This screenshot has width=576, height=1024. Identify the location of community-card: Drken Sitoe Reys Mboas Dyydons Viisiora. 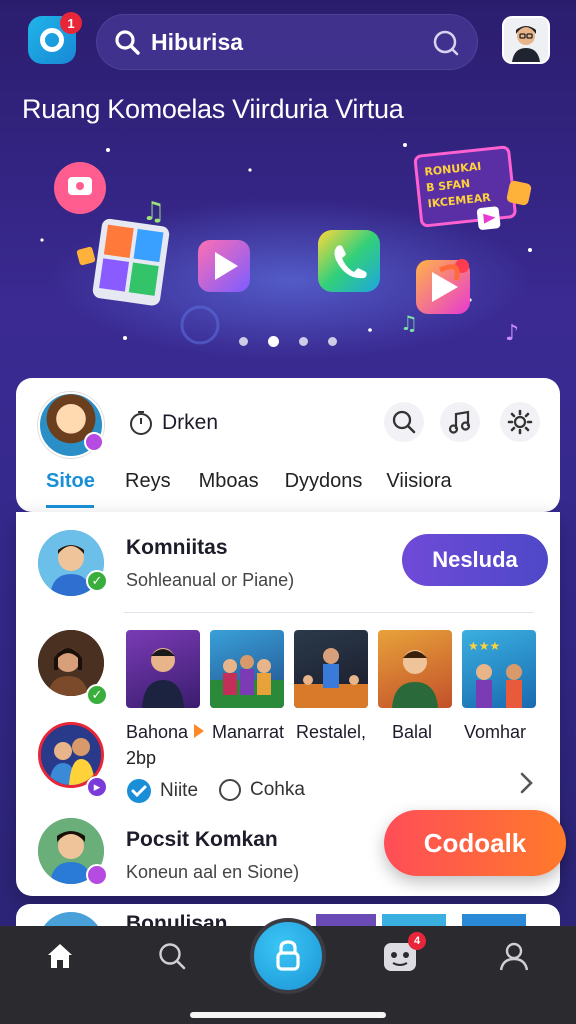
(288, 445).